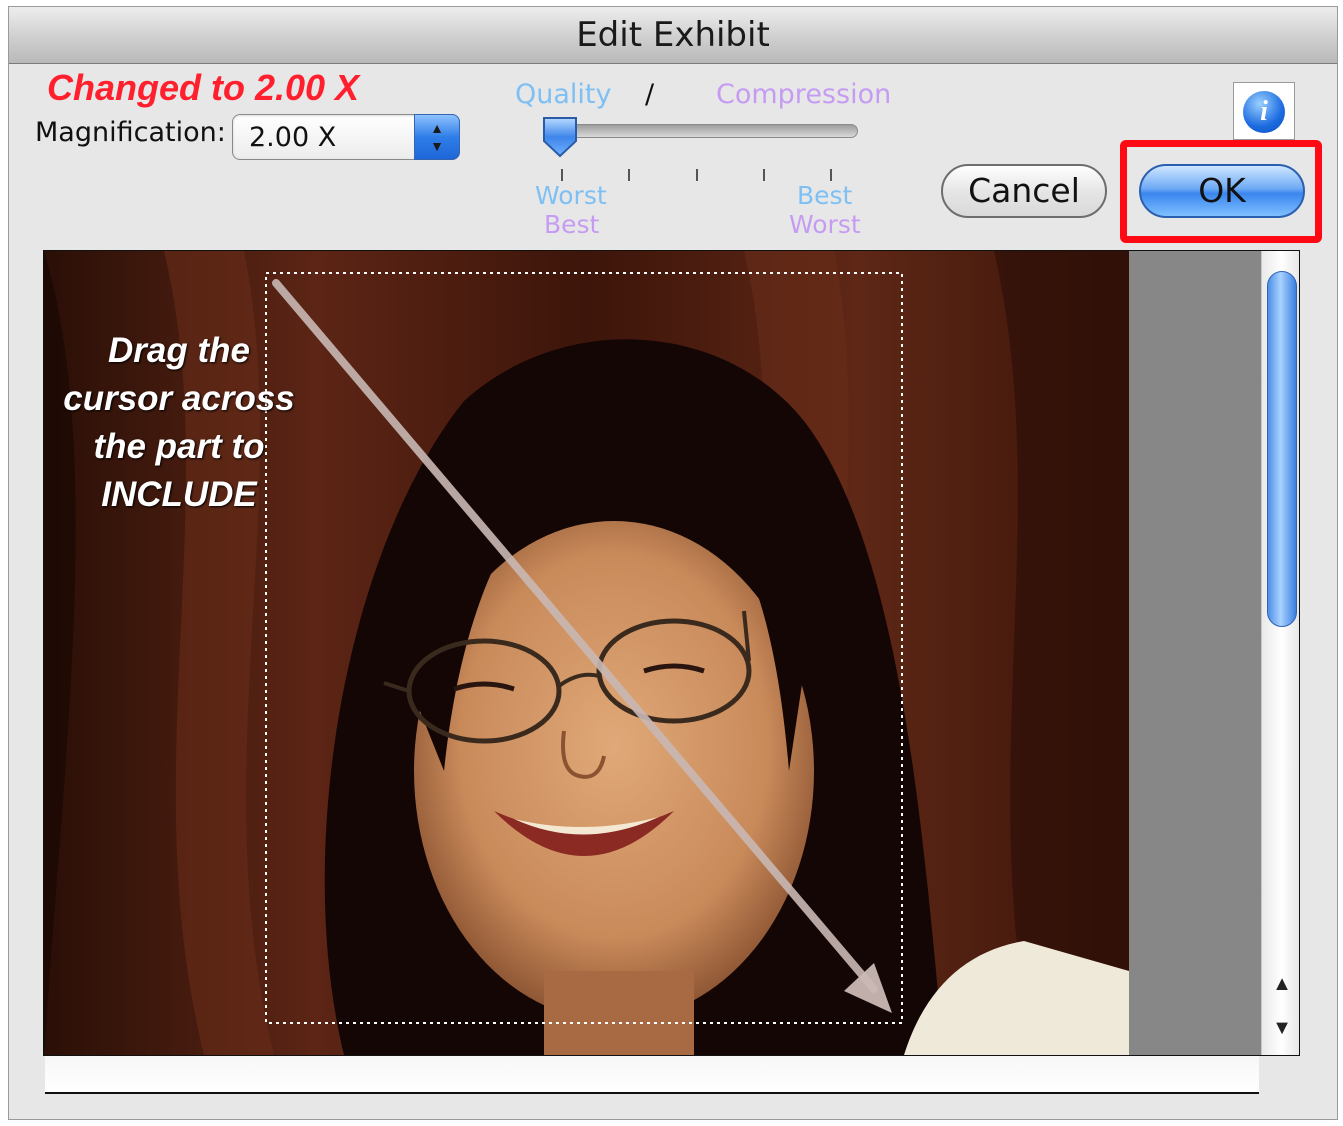 This screenshot has height=1126, width=1343. I want to click on quality-slider-track, so click(701, 131).